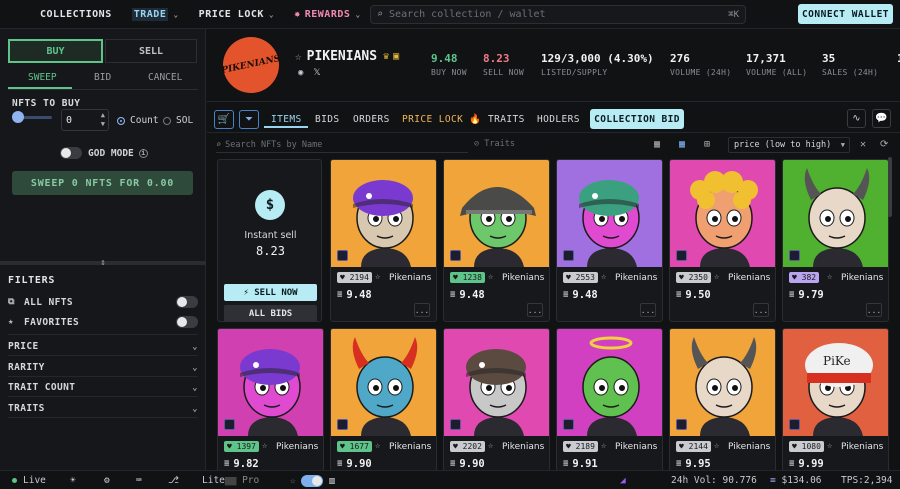  What do you see at coordinates (104, 153) in the screenshot?
I see `god-mode-toggle: GOD MODE i` at bounding box center [104, 153].